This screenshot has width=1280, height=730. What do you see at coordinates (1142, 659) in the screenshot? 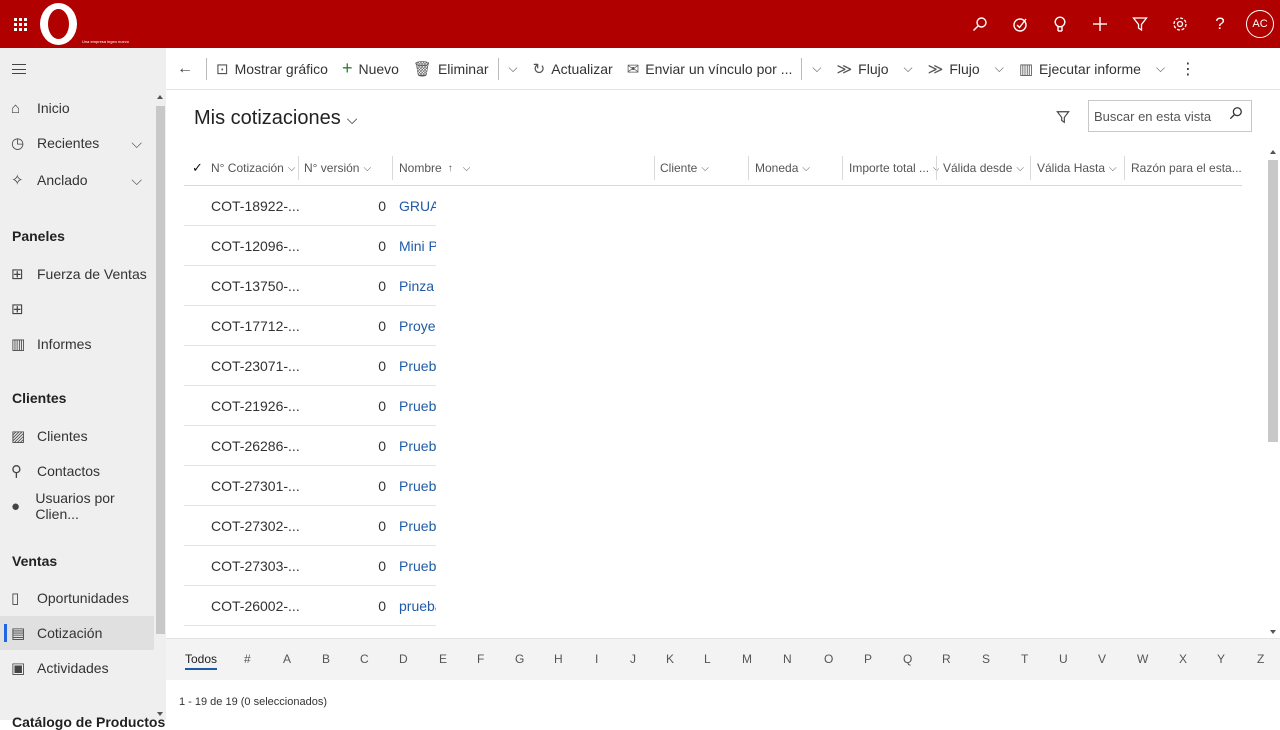
I see `jump-letter: W` at bounding box center [1142, 659].